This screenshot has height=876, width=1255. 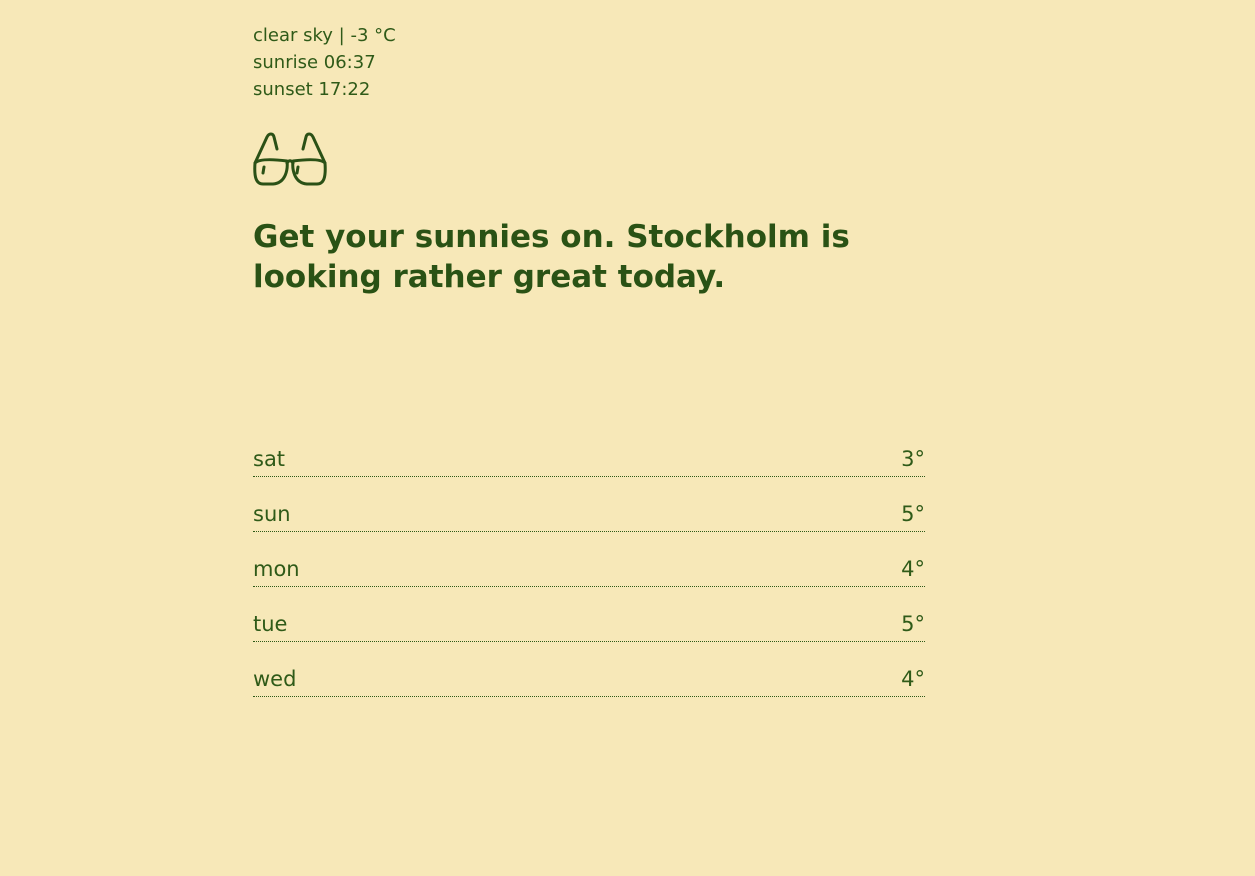 What do you see at coordinates (913, 459) in the screenshot?
I see `forecast-temperature: 3°` at bounding box center [913, 459].